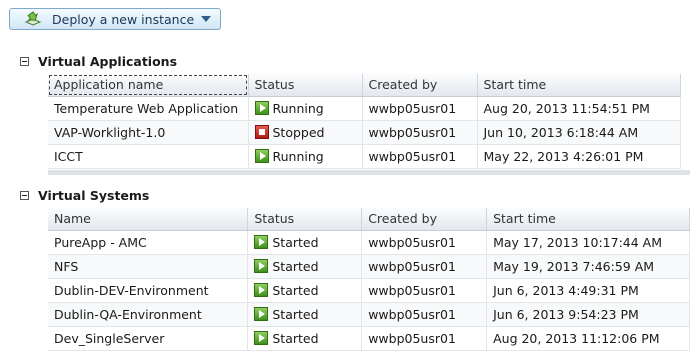 The height and width of the screenshot is (355, 690). I want to click on cell-name: Dev_SingleServer, so click(148, 338).